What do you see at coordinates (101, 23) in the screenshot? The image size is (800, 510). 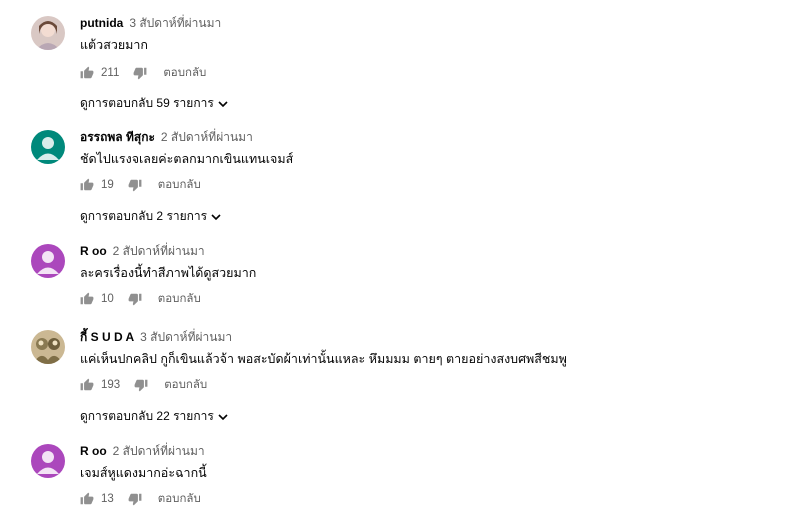 I see `author-name: putnida` at bounding box center [101, 23].